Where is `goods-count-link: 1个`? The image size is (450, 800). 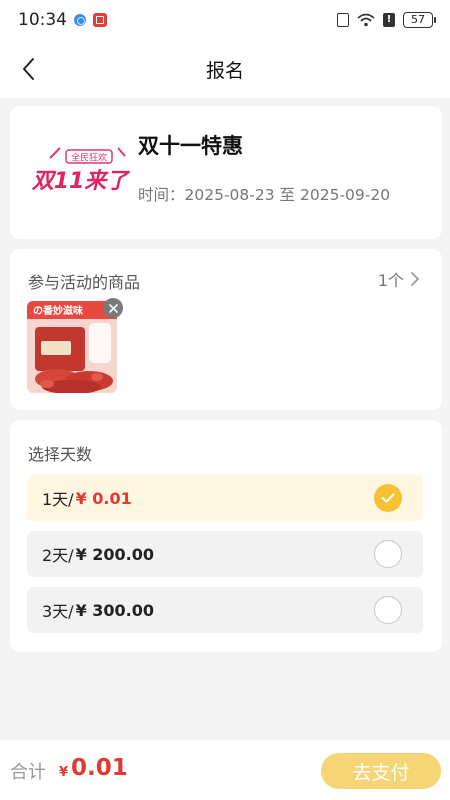
goods-count-link: 1个 is located at coordinates (399, 279).